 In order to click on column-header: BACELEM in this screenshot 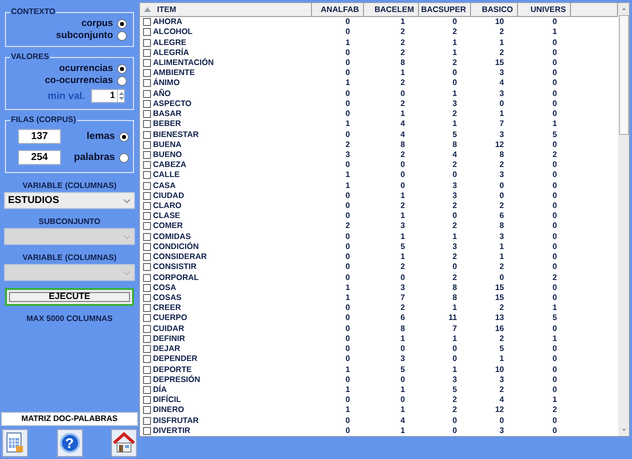, I will do `click(391, 9)`.